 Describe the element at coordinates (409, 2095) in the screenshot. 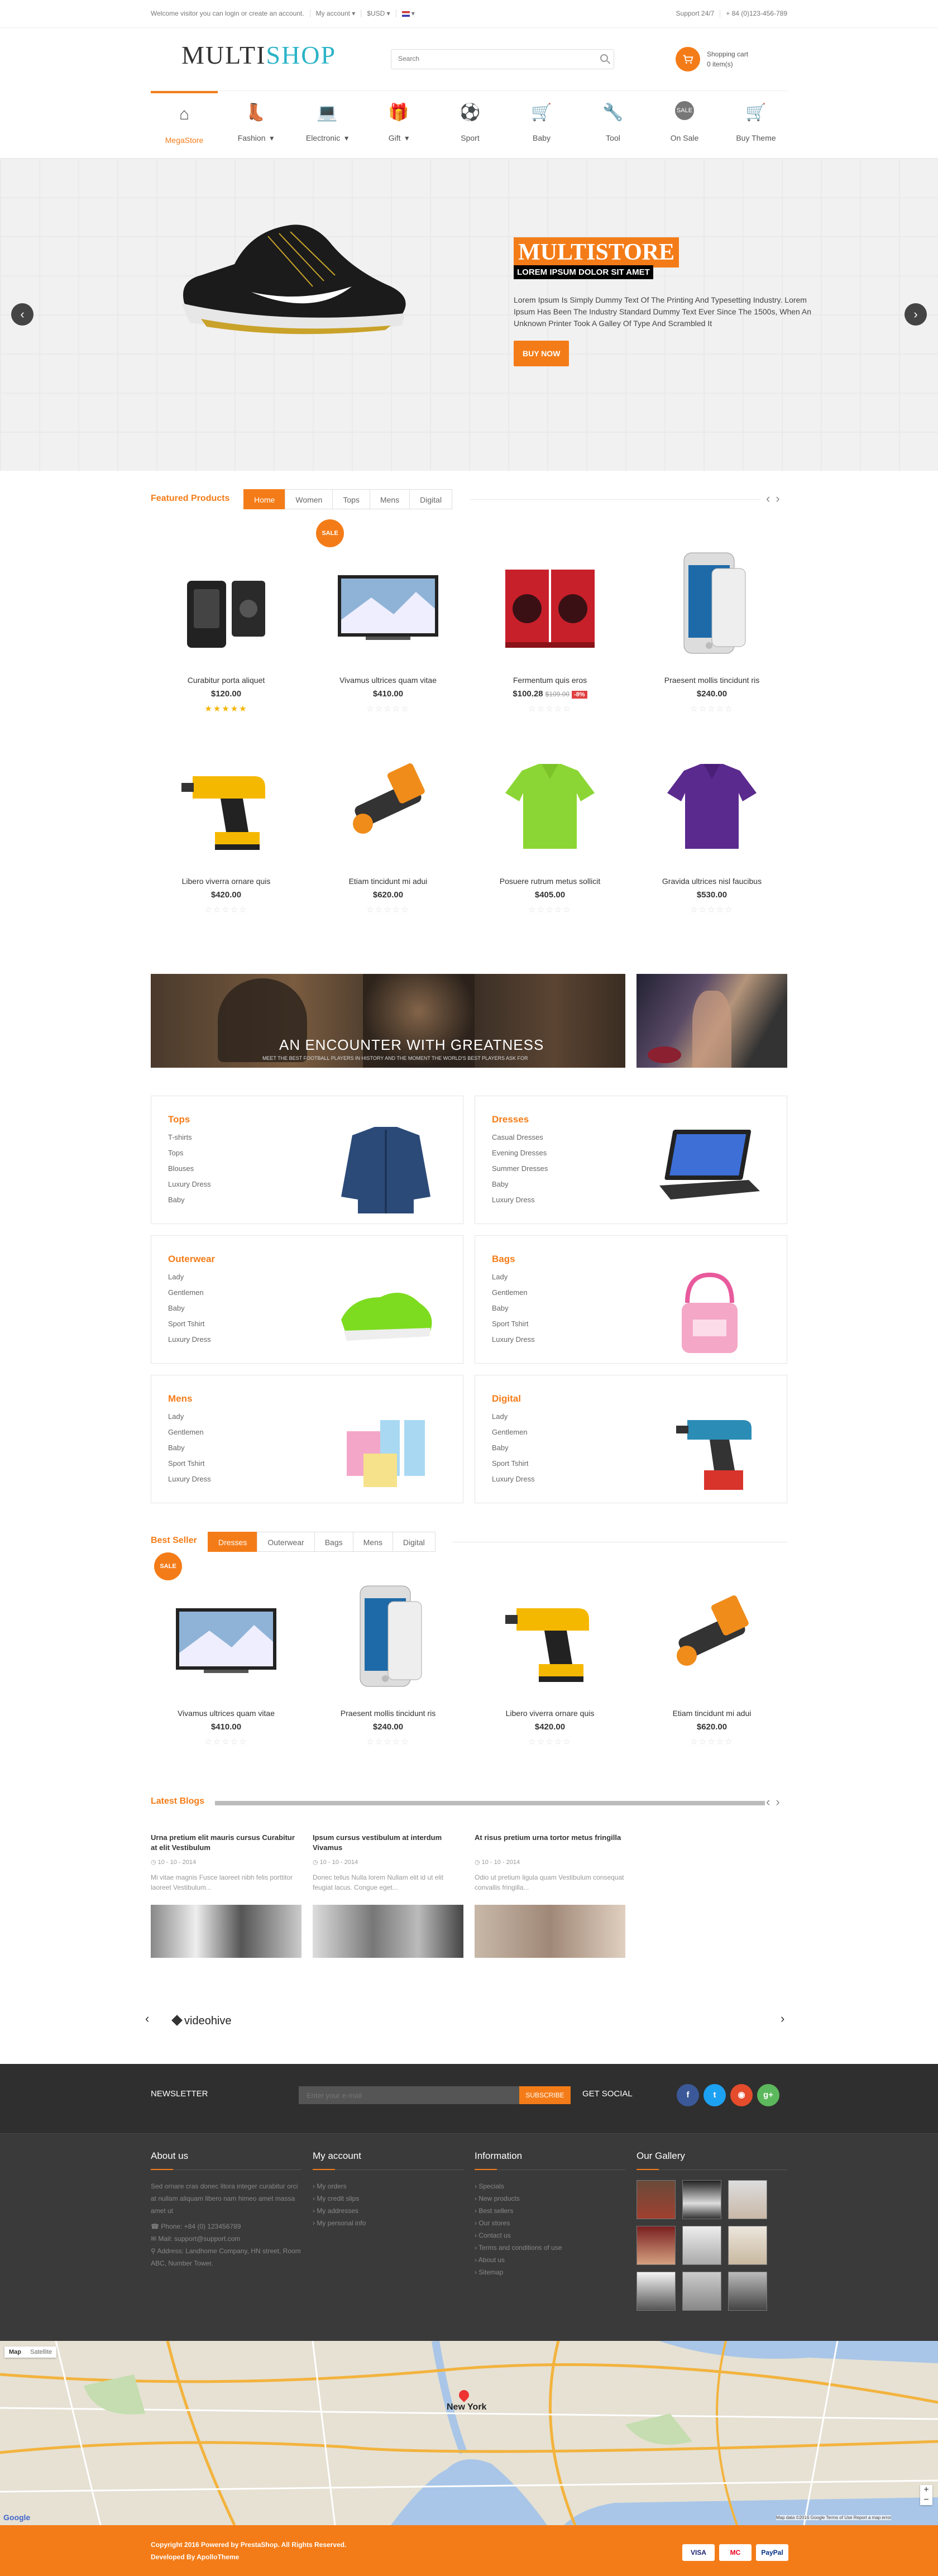

I see `newsletter-email-input` at that location.